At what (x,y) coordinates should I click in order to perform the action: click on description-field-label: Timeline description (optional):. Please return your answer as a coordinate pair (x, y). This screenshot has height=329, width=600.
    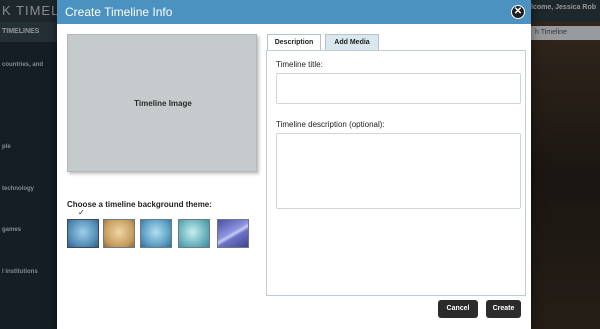
    Looking at the image, I should click on (330, 124).